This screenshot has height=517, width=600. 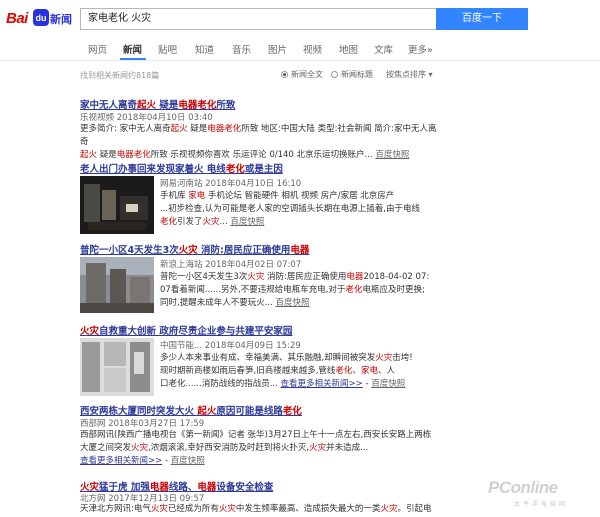 What do you see at coordinates (181, 168) in the screenshot?
I see `result-title: 老人出门办事回来发现家着火 电线老化或是主因` at bounding box center [181, 168].